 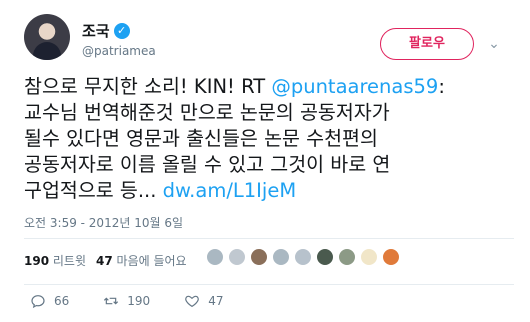 I want to click on mention-link: @puntaarenas59, so click(x=354, y=86).